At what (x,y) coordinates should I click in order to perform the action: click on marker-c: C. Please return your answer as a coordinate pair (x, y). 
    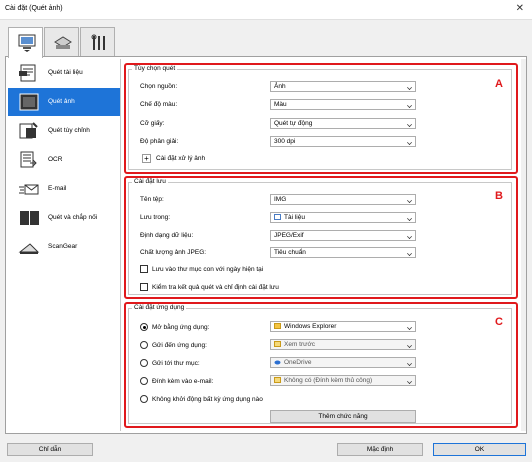
    Looking at the image, I should click on (499, 322).